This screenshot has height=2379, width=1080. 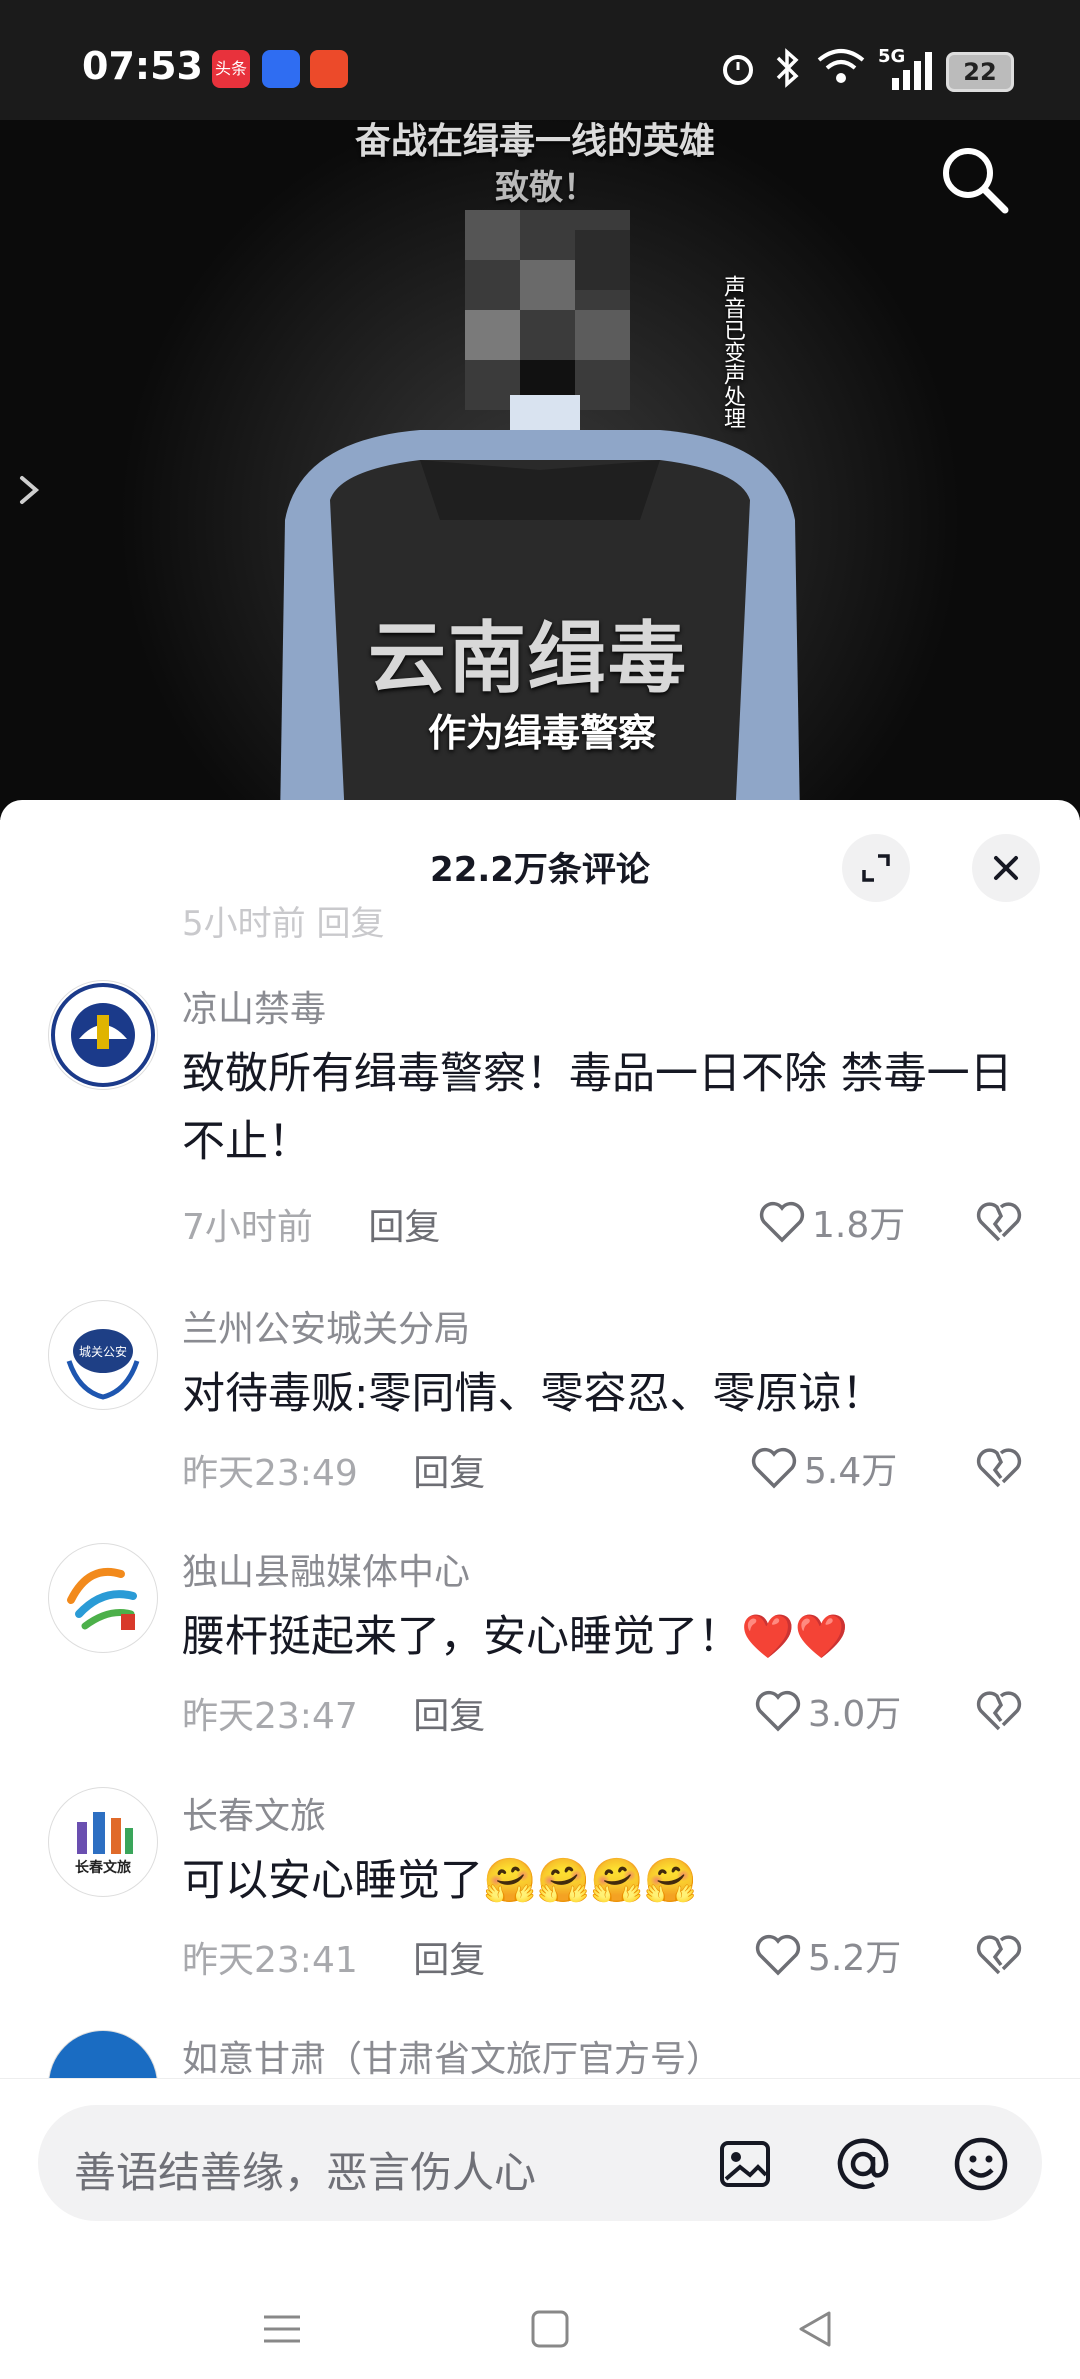 What do you see at coordinates (815, 2329) in the screenshot?
I see `back-nav-icon` at bounding box center [815, 2329].